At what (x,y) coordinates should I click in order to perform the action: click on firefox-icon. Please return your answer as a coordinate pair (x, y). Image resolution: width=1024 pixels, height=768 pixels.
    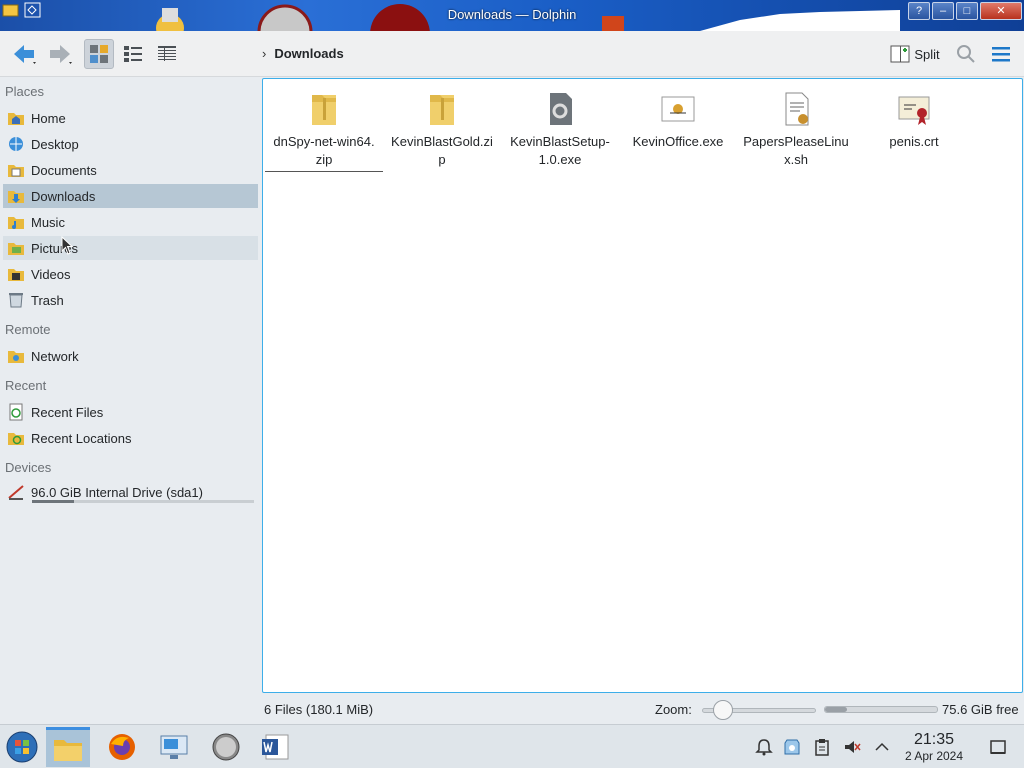
    Looking at the image, I should click on (122, 747).